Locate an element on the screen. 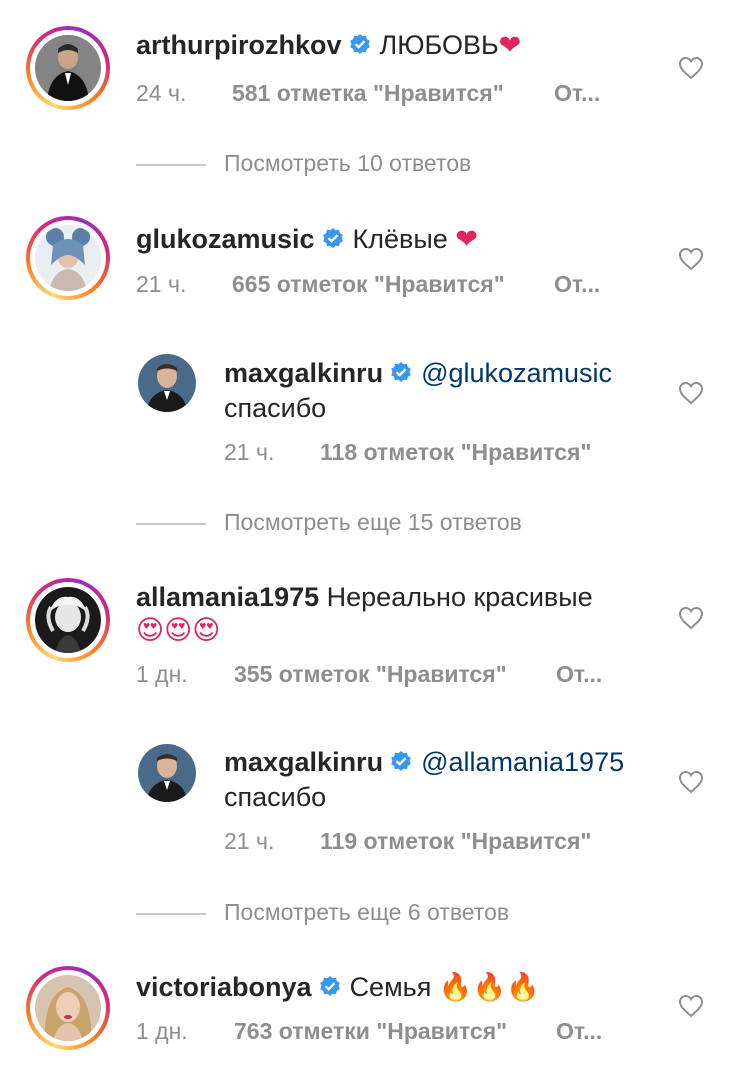 Image resolution: width=748 pixels, height=1080 pixels. comment-username: glukozamusic is located at coordinates (225, 239).